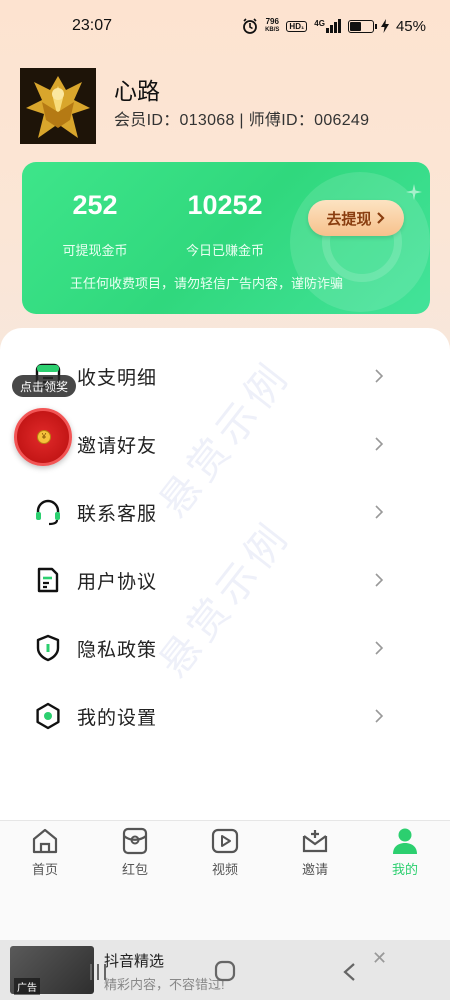  I want to click on status-time: 23:07, so click(92, 25).